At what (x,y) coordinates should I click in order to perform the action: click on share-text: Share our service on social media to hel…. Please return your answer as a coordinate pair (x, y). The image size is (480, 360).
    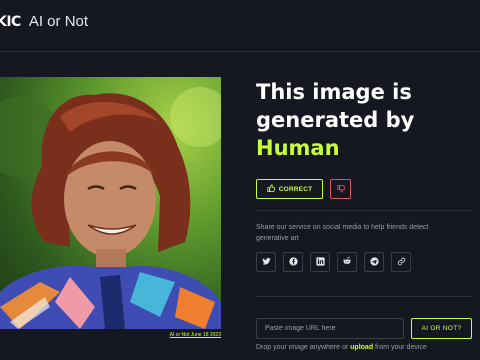
    Looking at the image, I should click on (342, 233).